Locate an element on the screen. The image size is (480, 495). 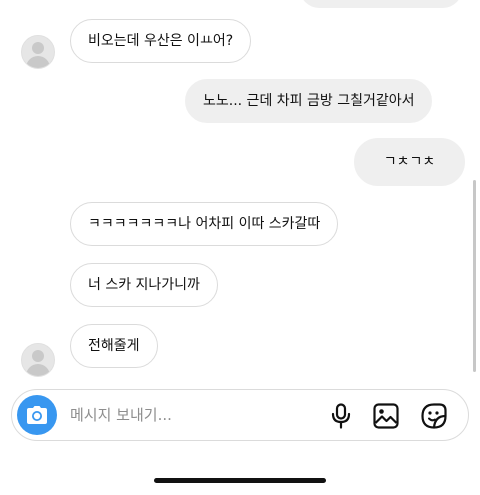
image-icon is located at coordinates (386, 416).